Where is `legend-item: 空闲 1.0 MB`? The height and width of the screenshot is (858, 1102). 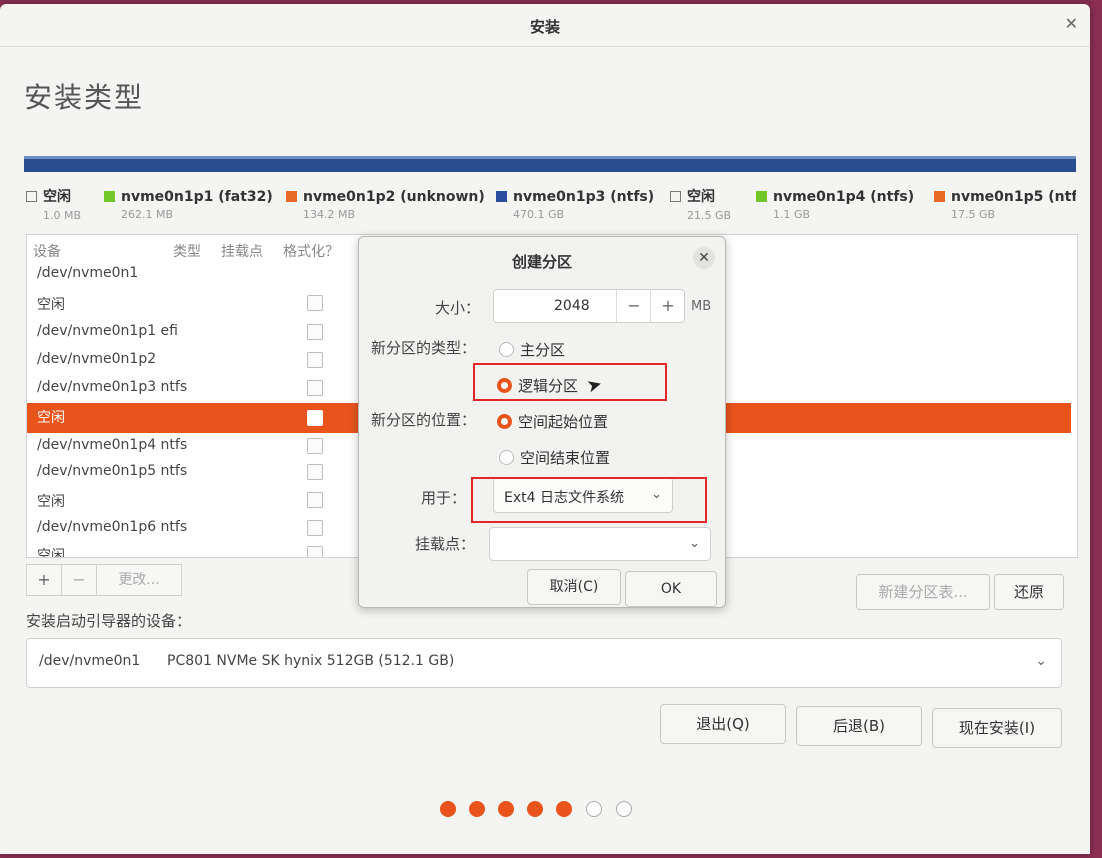 legend-item: 空闲 1.0 MB is located at coordinates (53, 204).